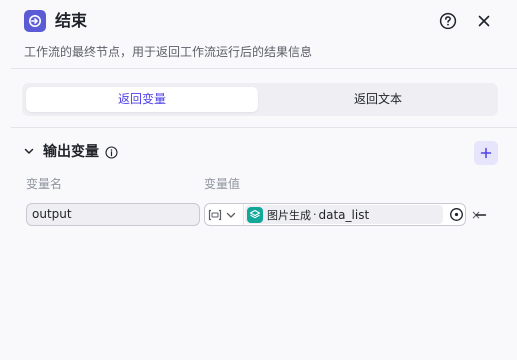  I want to click on target-icon, so click(456, 214).